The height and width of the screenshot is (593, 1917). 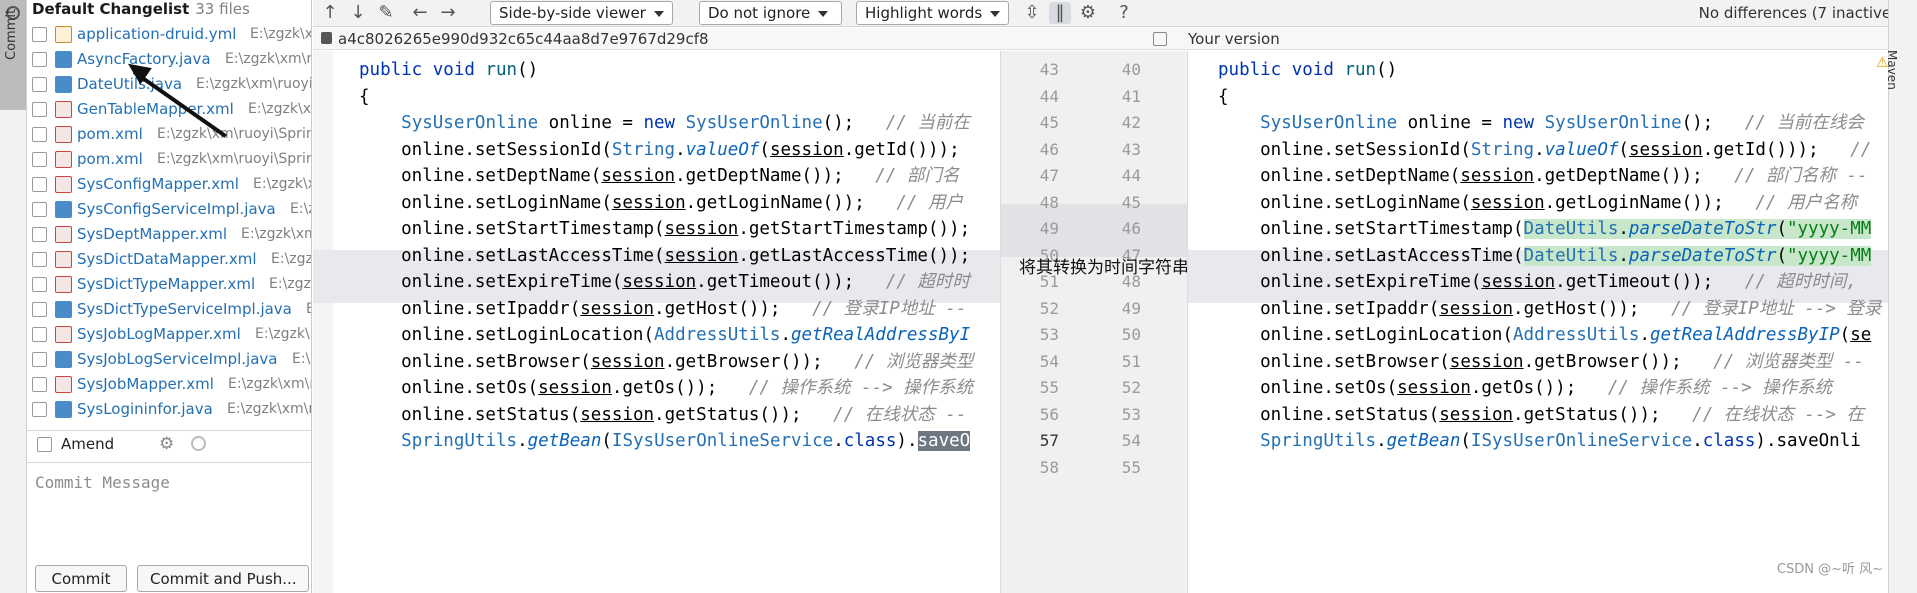 What do you see at coordinates (169, 284) in the screenshot?
I see `changed-file-row: SysDictTypeMapper.xml E:\zgzk` at bounding box center [169, 284].